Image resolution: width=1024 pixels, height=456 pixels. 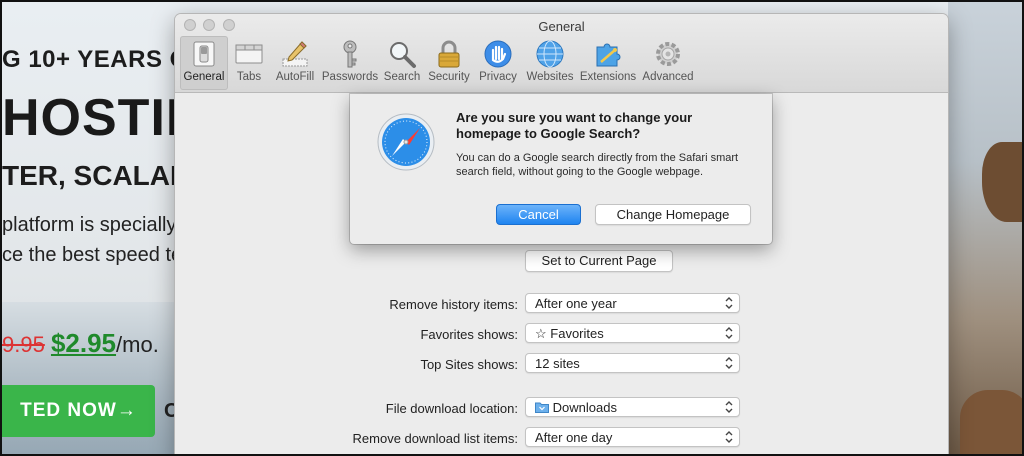 What do you see at coordinates (542, 407) in the screenshot?
I see `folder-icon` at bounding box center [542, 407].